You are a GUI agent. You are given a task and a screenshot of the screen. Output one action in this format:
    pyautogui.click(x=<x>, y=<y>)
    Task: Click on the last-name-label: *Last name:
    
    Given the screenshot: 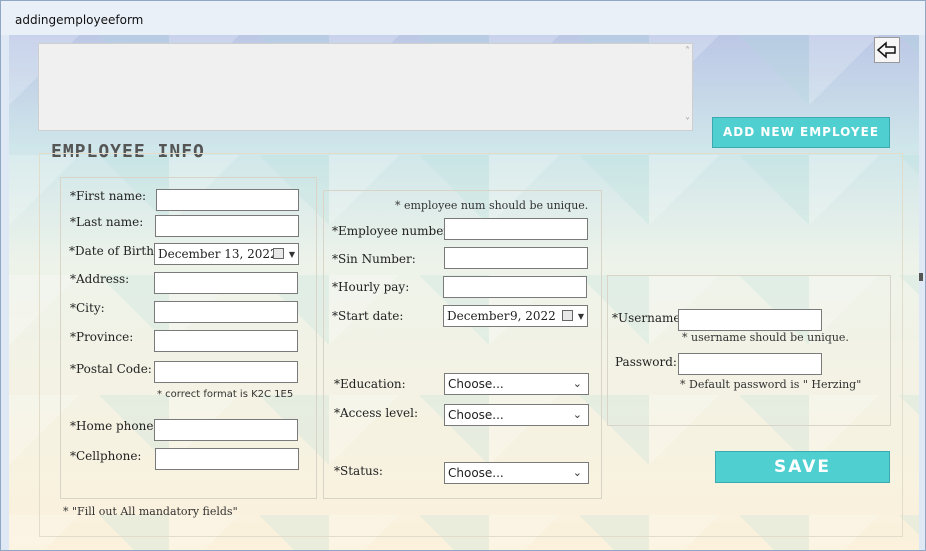 What is the action you would take?
    pyautogui.click(x=107, y=222)
    